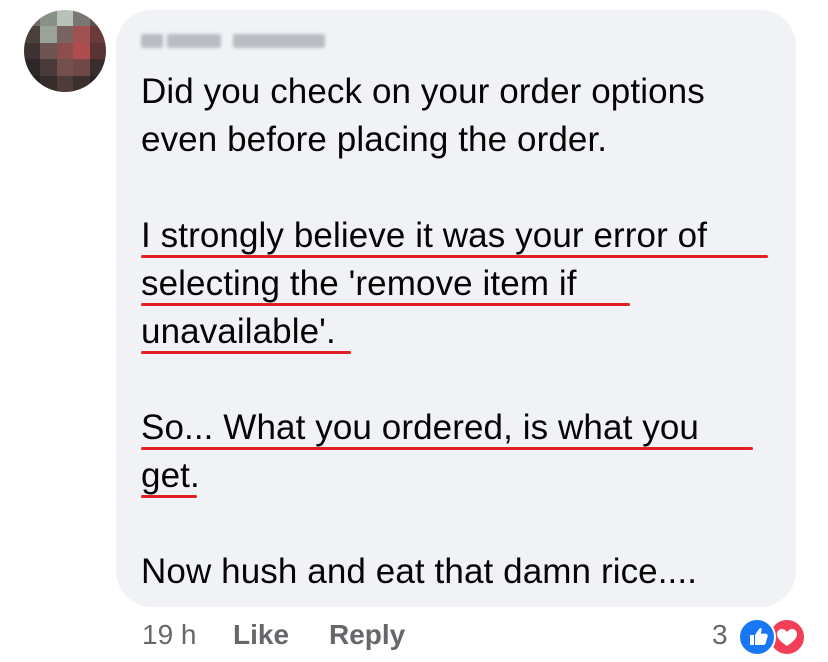 The image size is (828, 662). What do you see at coordinates (720, 635) in the screenshot?
I see `reaction-count: 3` at bounding box center [720, 635].